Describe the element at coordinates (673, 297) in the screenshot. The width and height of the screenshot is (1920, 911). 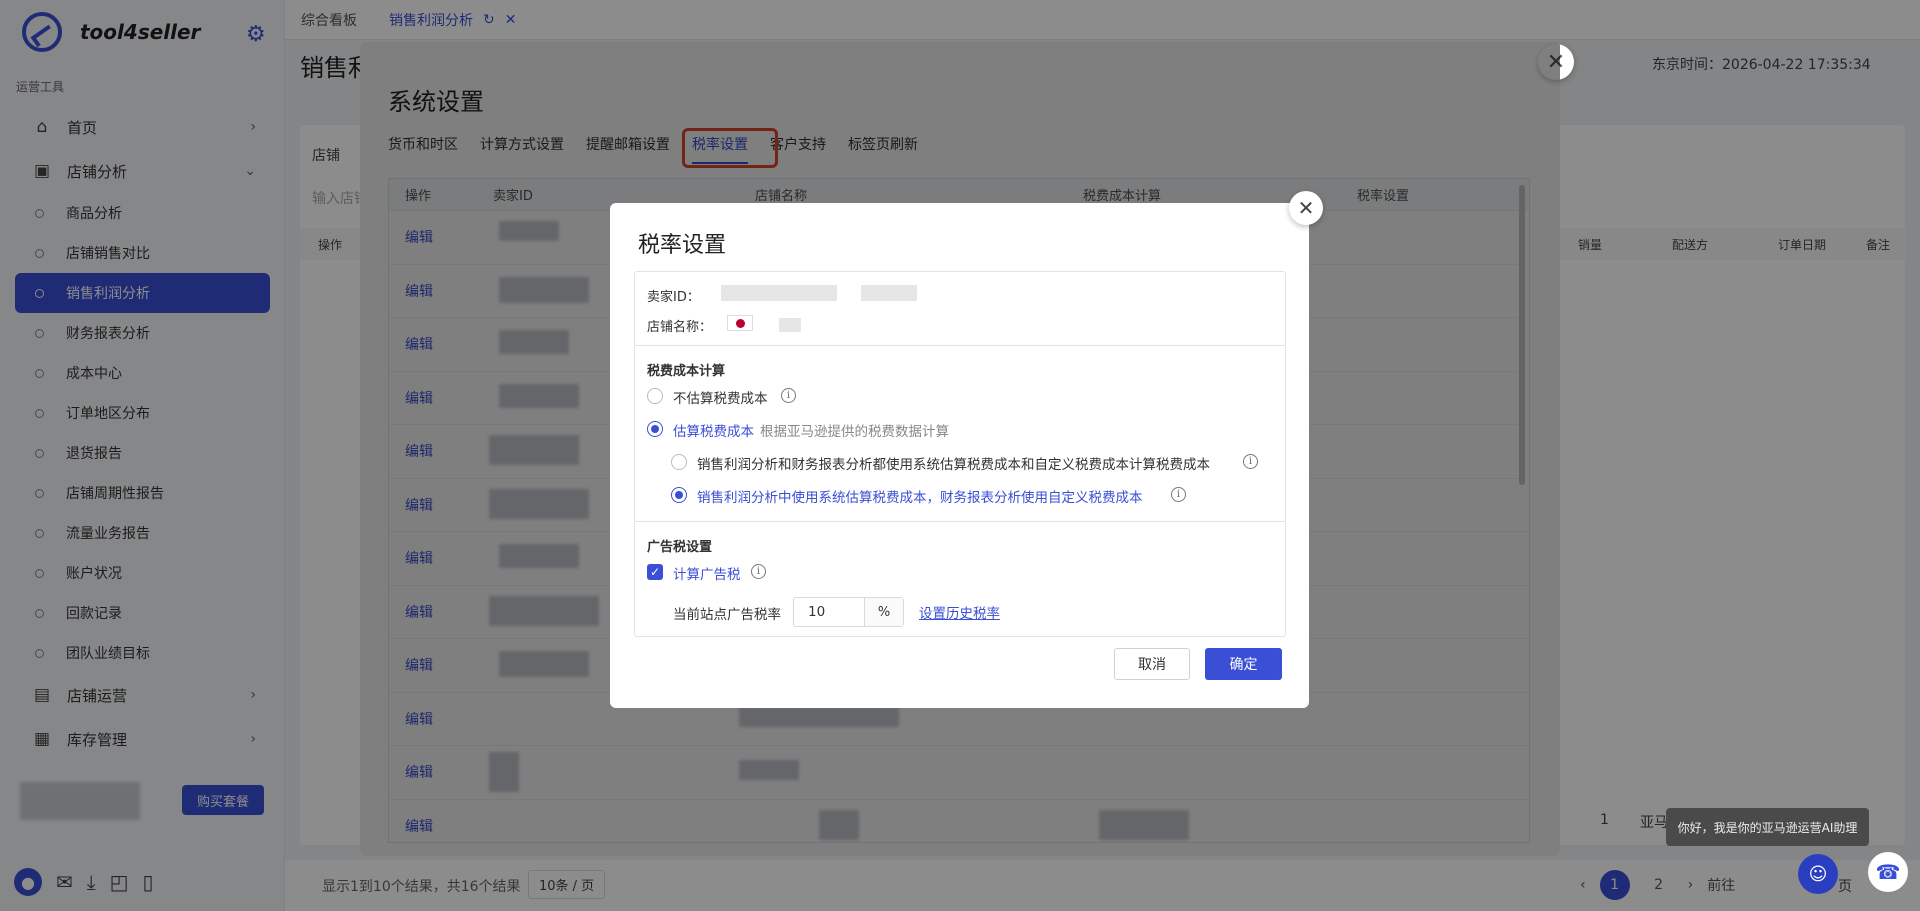
I see `seller-id-label: 卖家ID：` at that location.